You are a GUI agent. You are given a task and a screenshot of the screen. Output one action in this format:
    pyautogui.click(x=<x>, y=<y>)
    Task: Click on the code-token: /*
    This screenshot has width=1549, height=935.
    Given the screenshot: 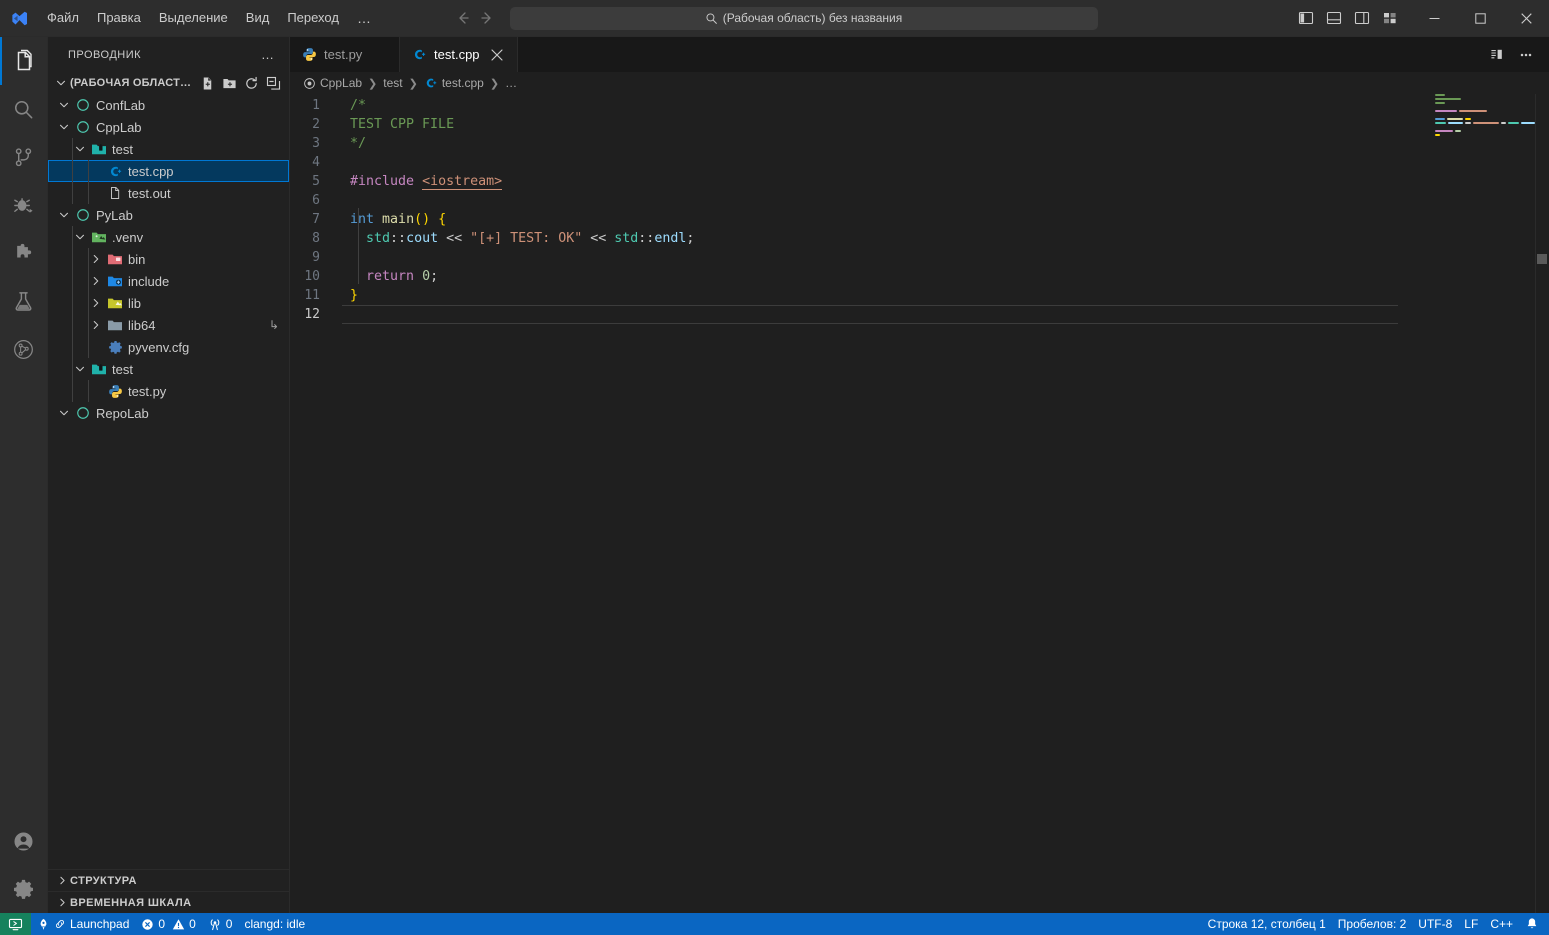 What is the action you would take?
    pyautogui.click(x=358, y=105)
    